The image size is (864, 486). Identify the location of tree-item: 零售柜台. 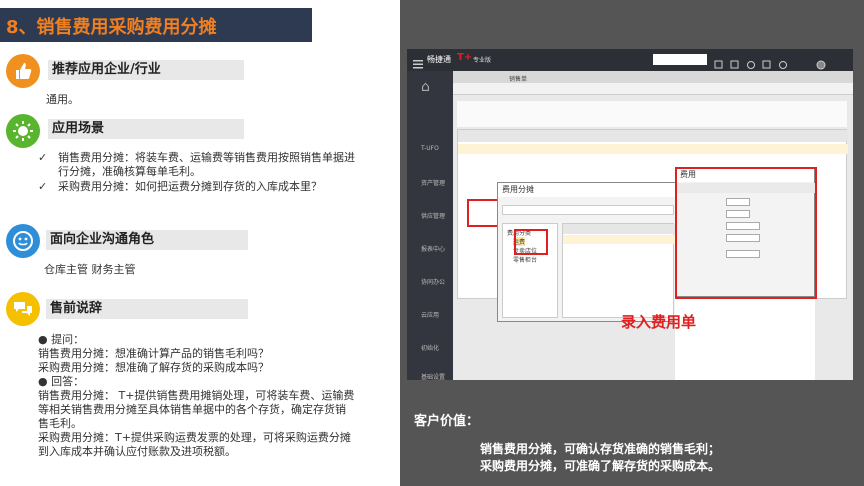
(525, 259).